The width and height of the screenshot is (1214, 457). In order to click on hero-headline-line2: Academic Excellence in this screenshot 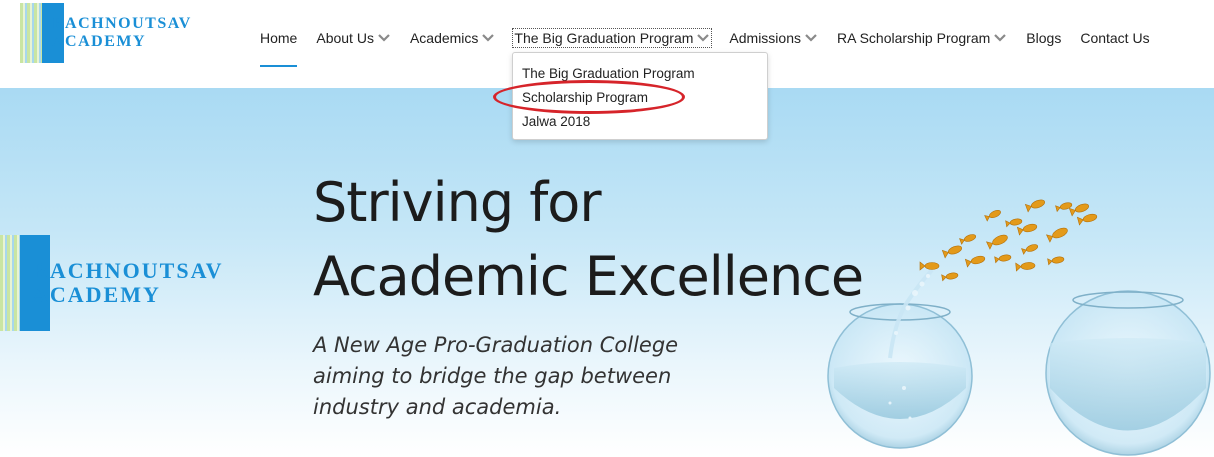, I will do `click(588, 276)`.